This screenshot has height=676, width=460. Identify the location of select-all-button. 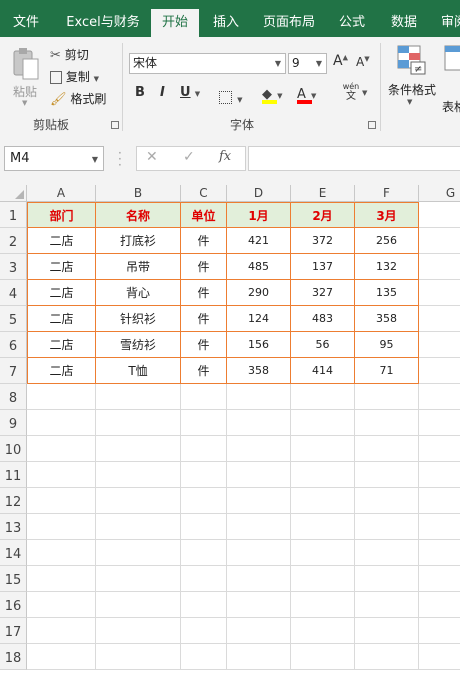
(13, 193).